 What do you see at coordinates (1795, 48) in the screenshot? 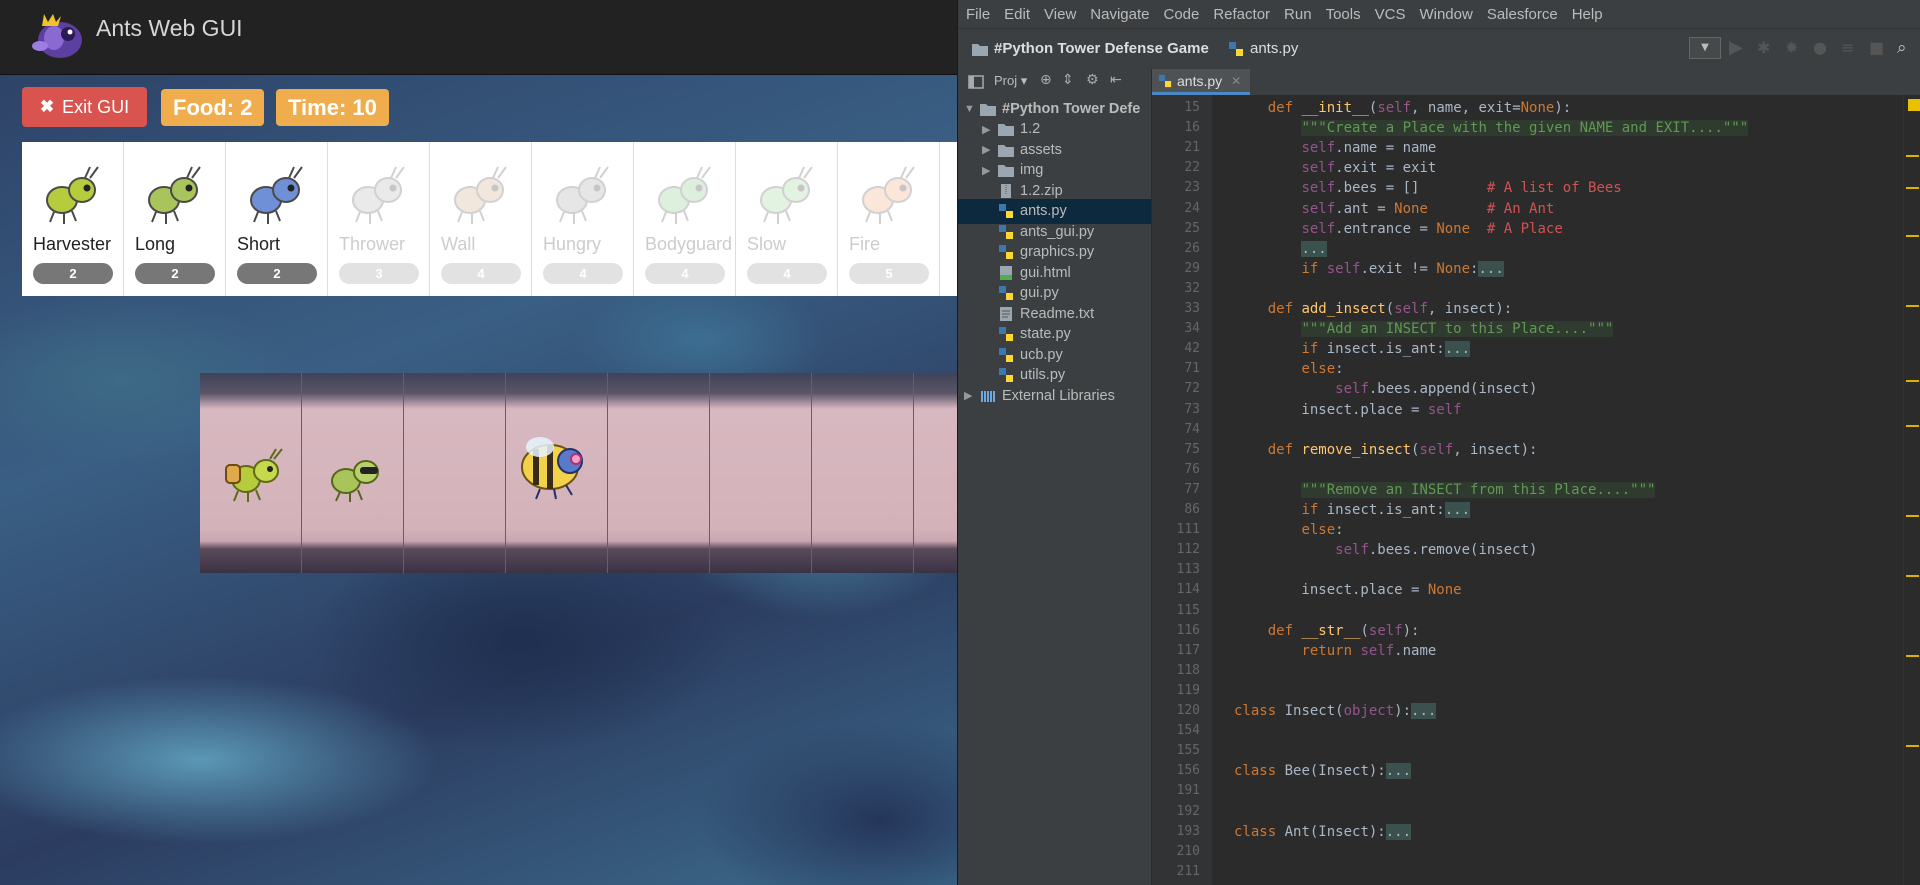
I see `coverage-icon: ✹` at bounding box center [1795, 48].